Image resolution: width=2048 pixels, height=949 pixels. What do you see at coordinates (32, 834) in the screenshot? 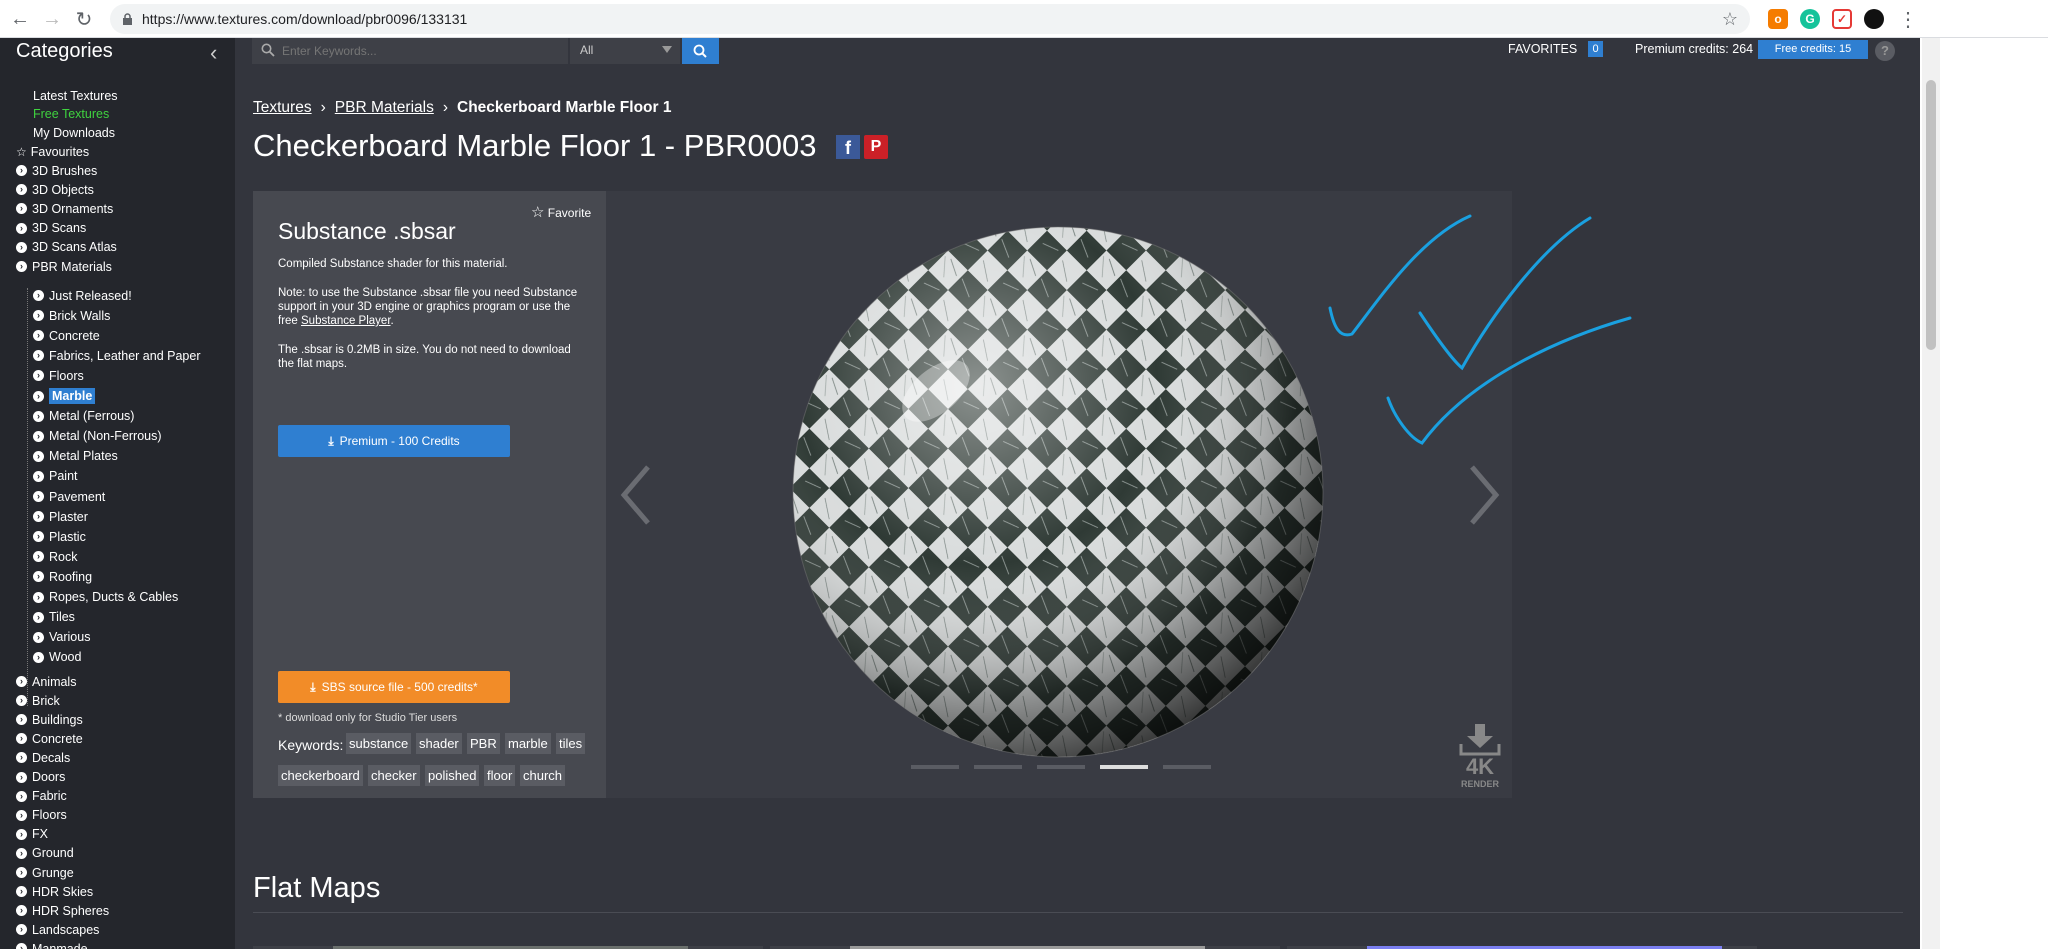
I see `sidebar-item-fx: › FX` at bounding box center [32, 834].